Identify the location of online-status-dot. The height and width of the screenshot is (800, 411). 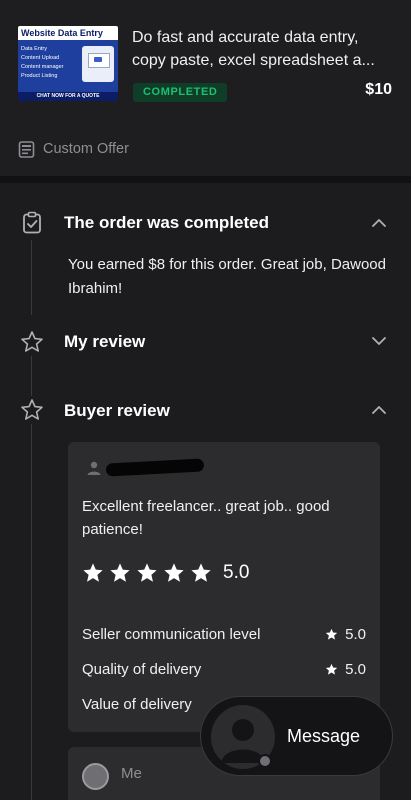
(265, 761).